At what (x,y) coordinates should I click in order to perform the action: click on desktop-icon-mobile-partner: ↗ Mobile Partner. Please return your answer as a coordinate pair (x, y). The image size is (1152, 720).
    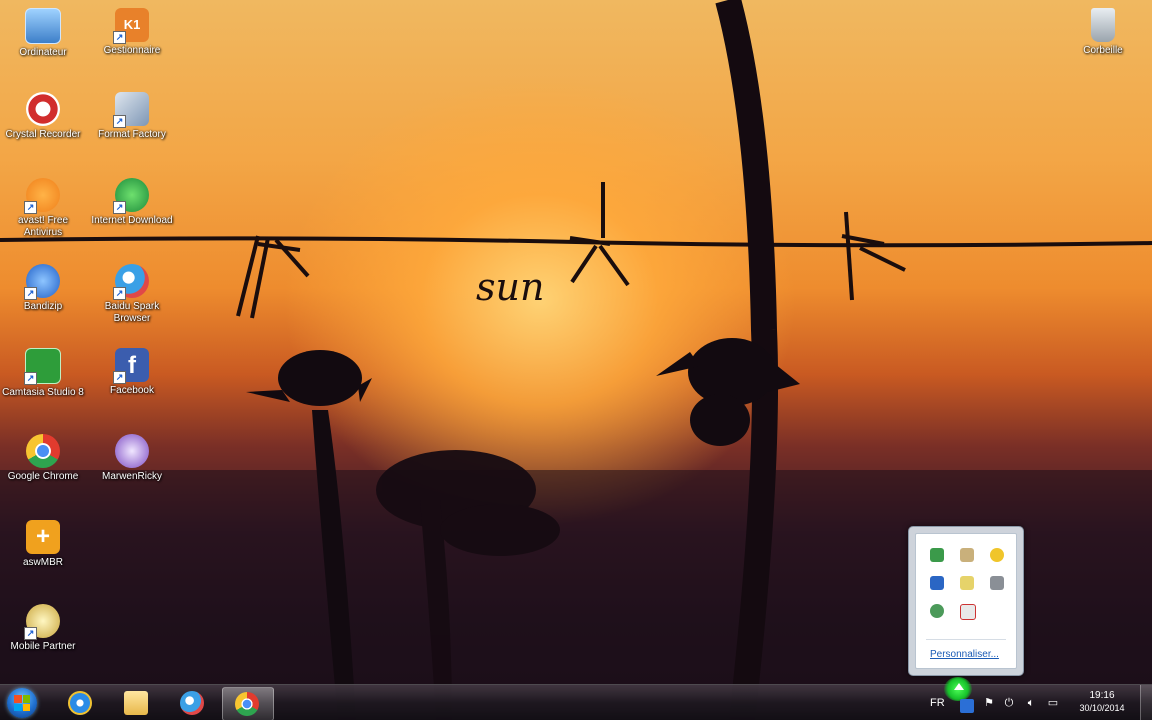
    Looking at the image, I should click on (43, 628).